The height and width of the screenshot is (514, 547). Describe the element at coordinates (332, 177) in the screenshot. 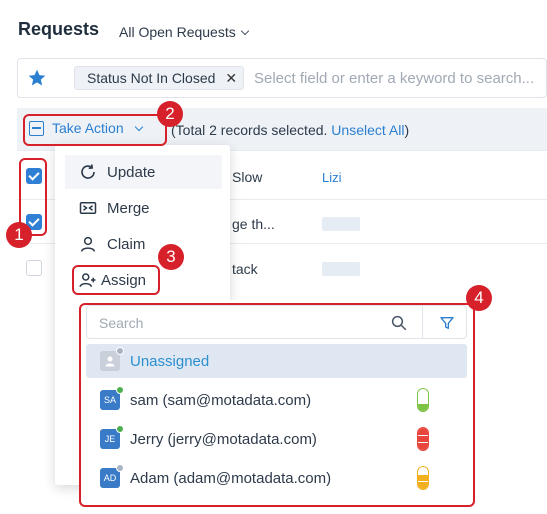

I see `row-assignee: Lizi` at that location.